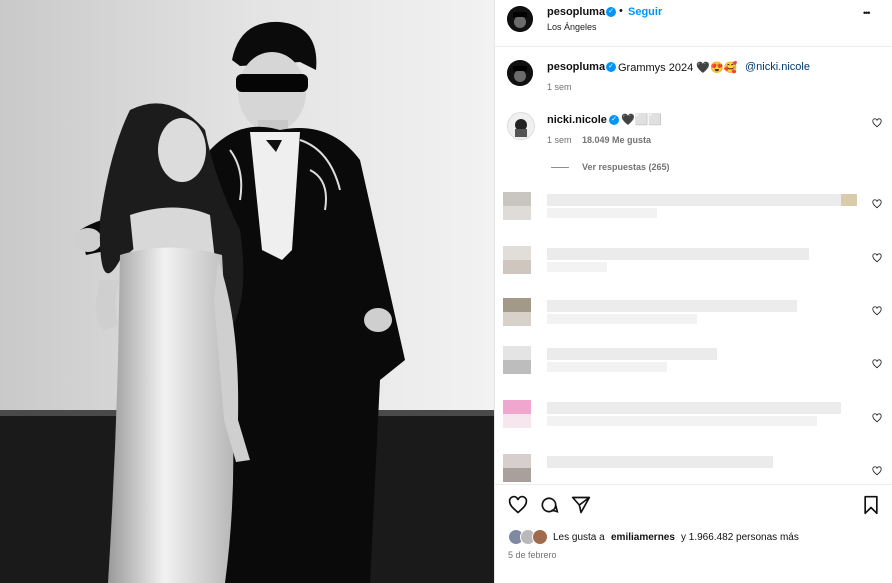  What do you see at coordinates (693, 484) in the screenshot?
I see `divider` at bounding box center [693, 484].